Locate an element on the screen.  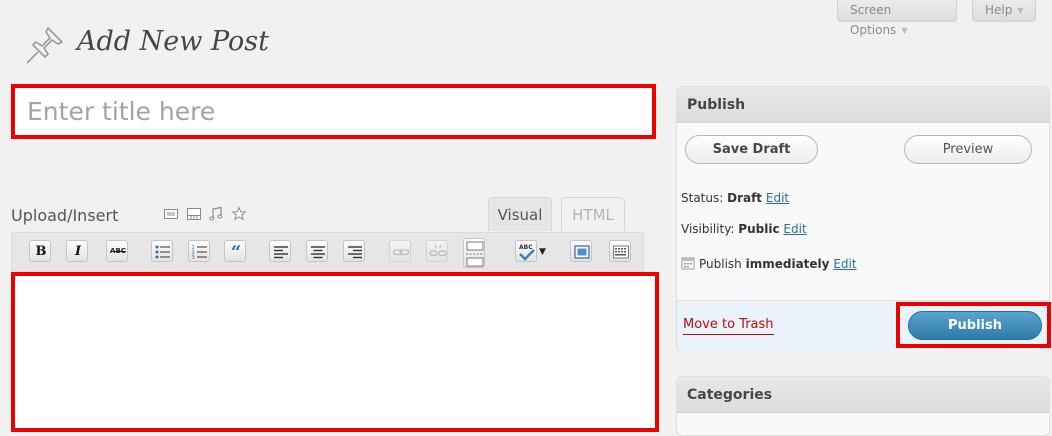
screen-options-label: Screen Options is located at coordinates (873, 20).